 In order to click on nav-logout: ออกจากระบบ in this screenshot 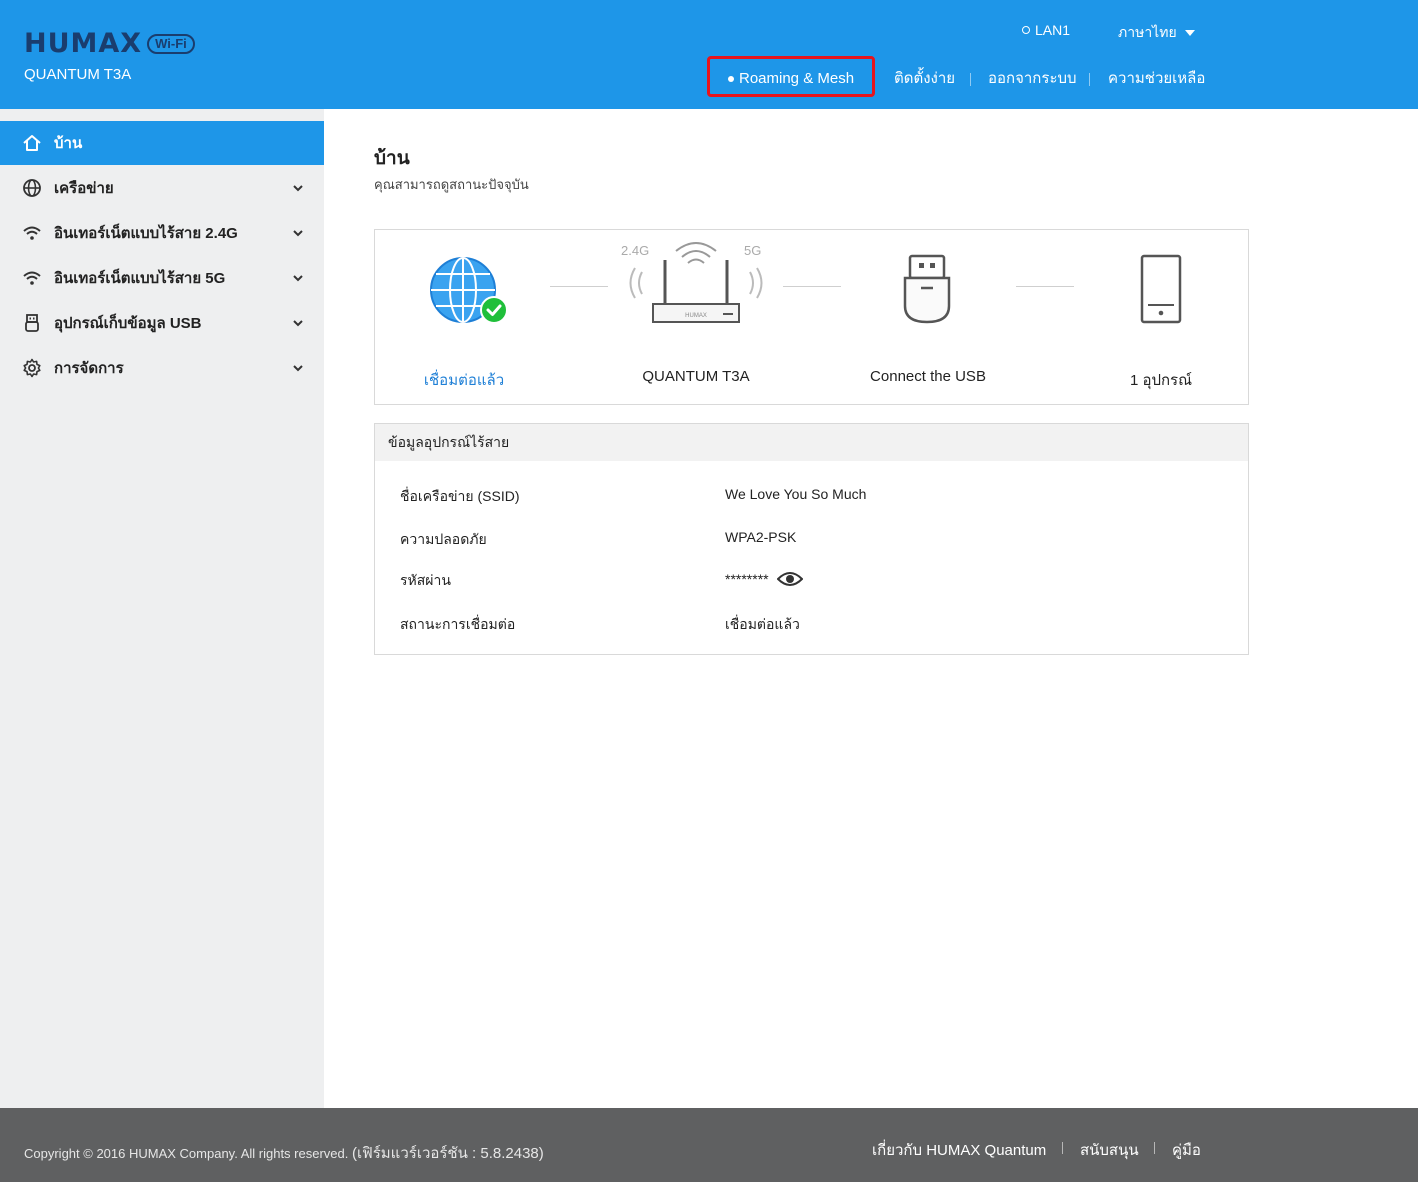, I will do `click(1032, 79)`.